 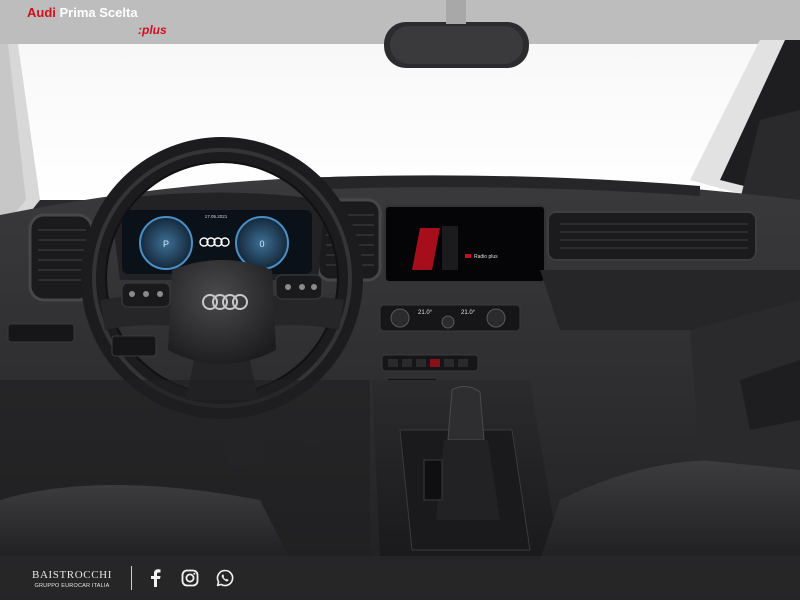 I want to click on facebook-link, so click(x=155, y=578).